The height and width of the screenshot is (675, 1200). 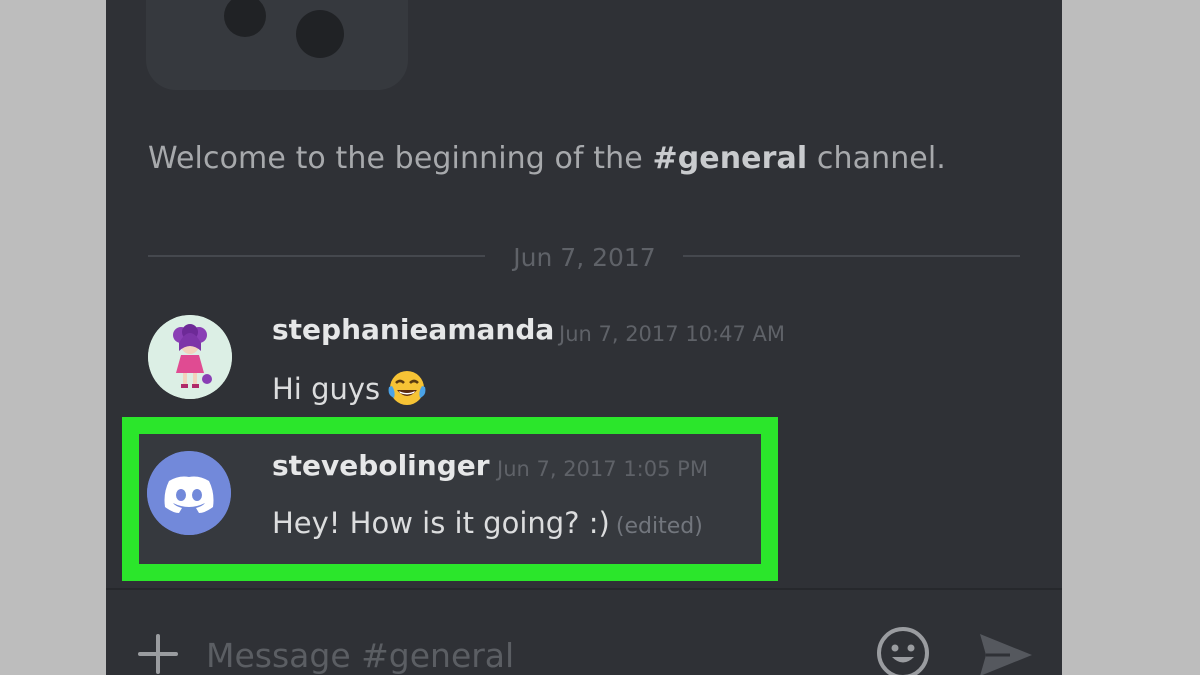 I want to click on message-text-content: Hi guys, so click(x=326, y=389).